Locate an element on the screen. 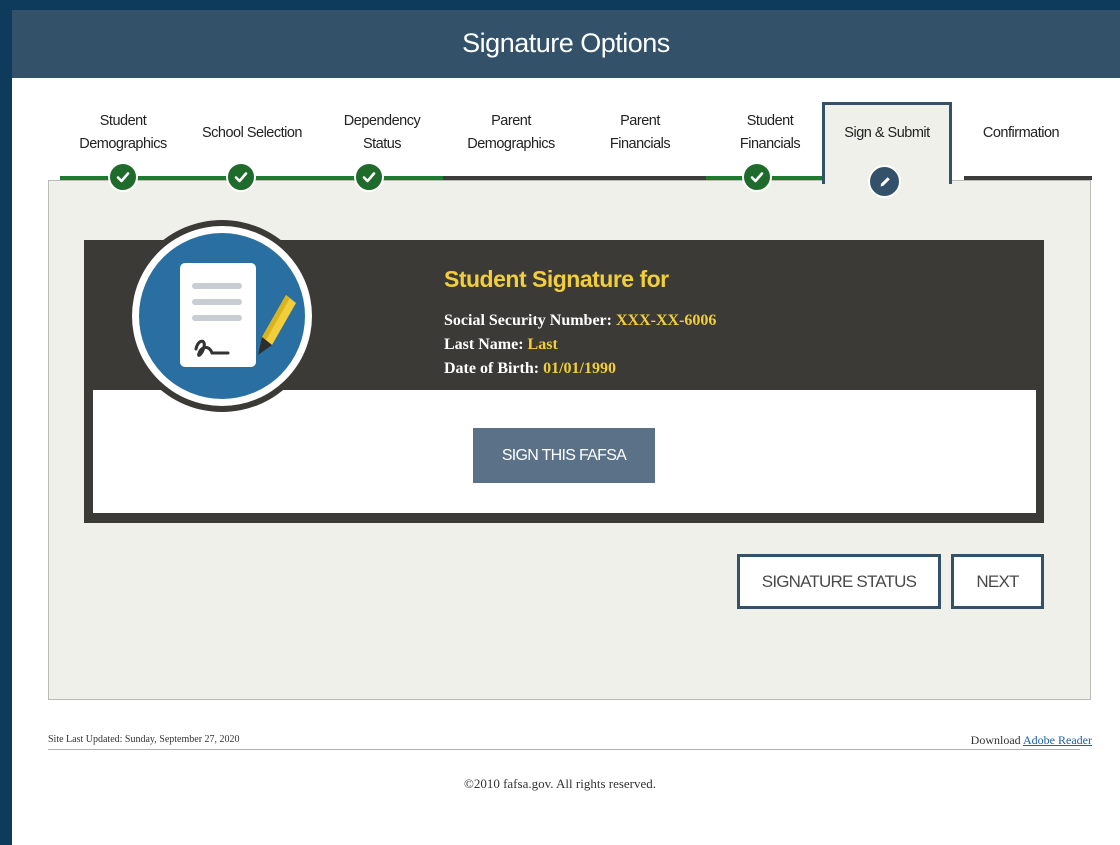 The image size is (1120, 845). dob-label: Date of Birth: is located at coordinates (492, 368).